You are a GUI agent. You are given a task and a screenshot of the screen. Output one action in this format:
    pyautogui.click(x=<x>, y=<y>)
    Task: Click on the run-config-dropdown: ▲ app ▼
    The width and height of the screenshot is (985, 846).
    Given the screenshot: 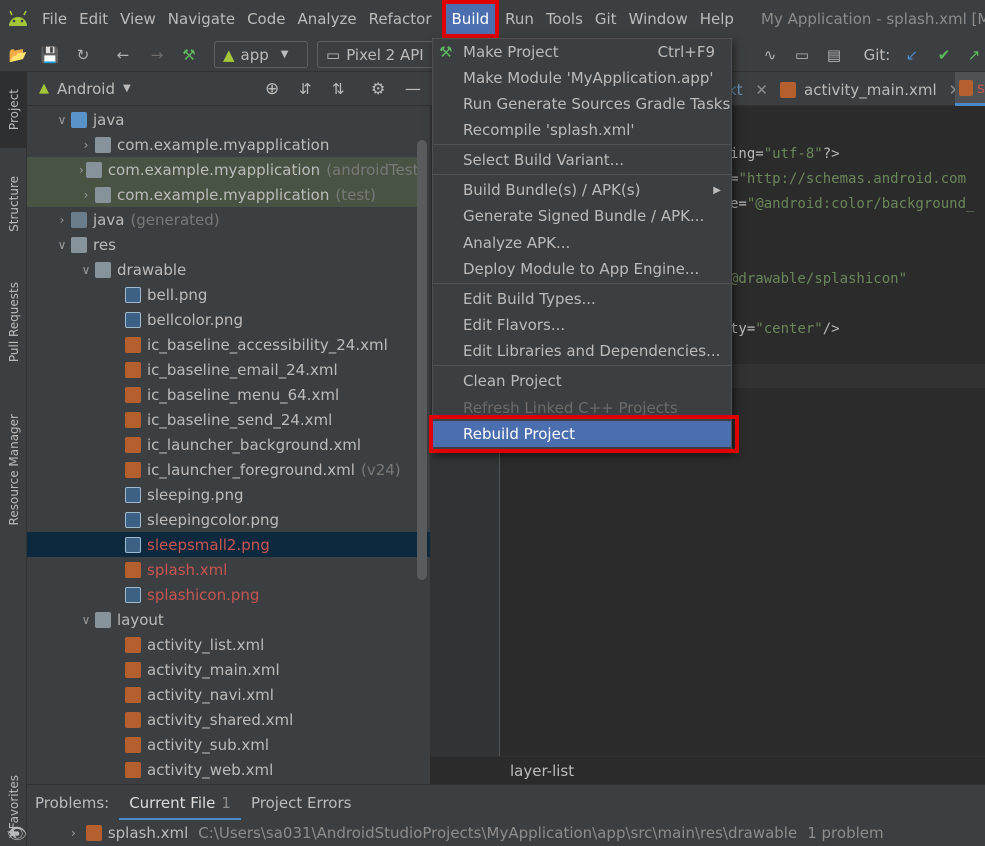 What is the action you would take?
    pyautogui.click(x=261, y=54)
    